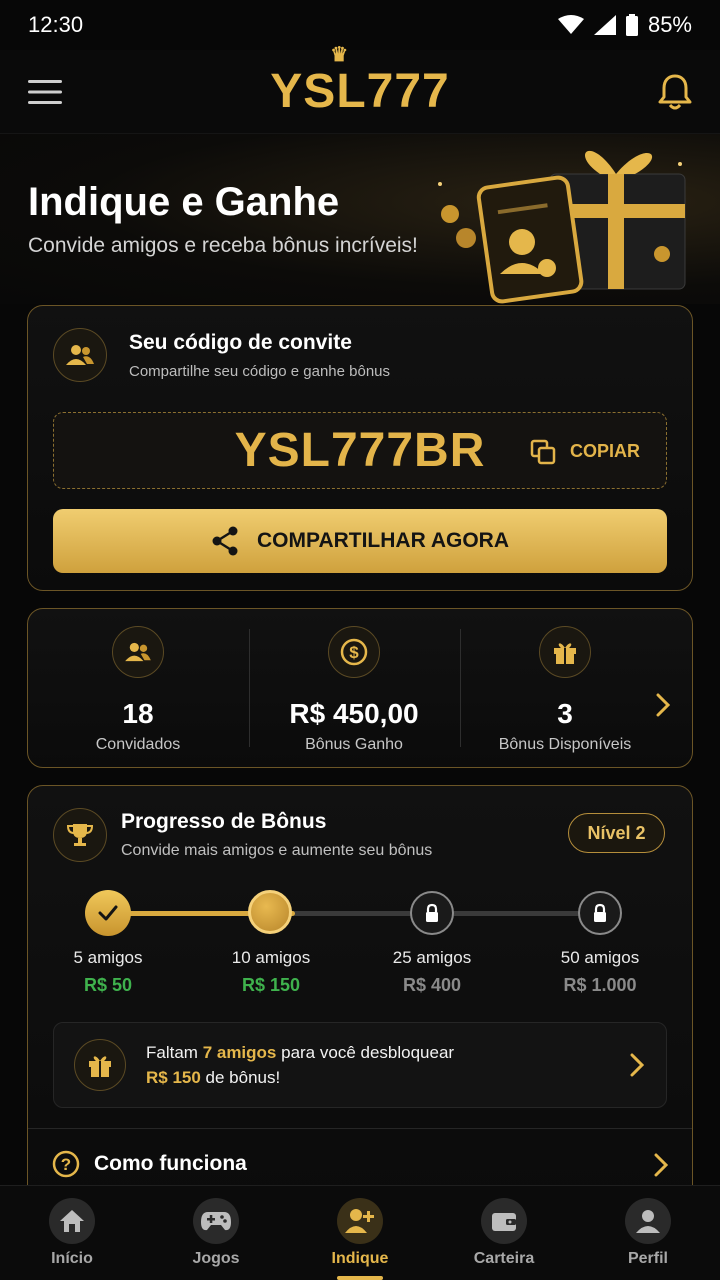  Describe the element at coordinates (432, 957) in the screenshot. I see `milestone-label: 25 amigos` at that location.